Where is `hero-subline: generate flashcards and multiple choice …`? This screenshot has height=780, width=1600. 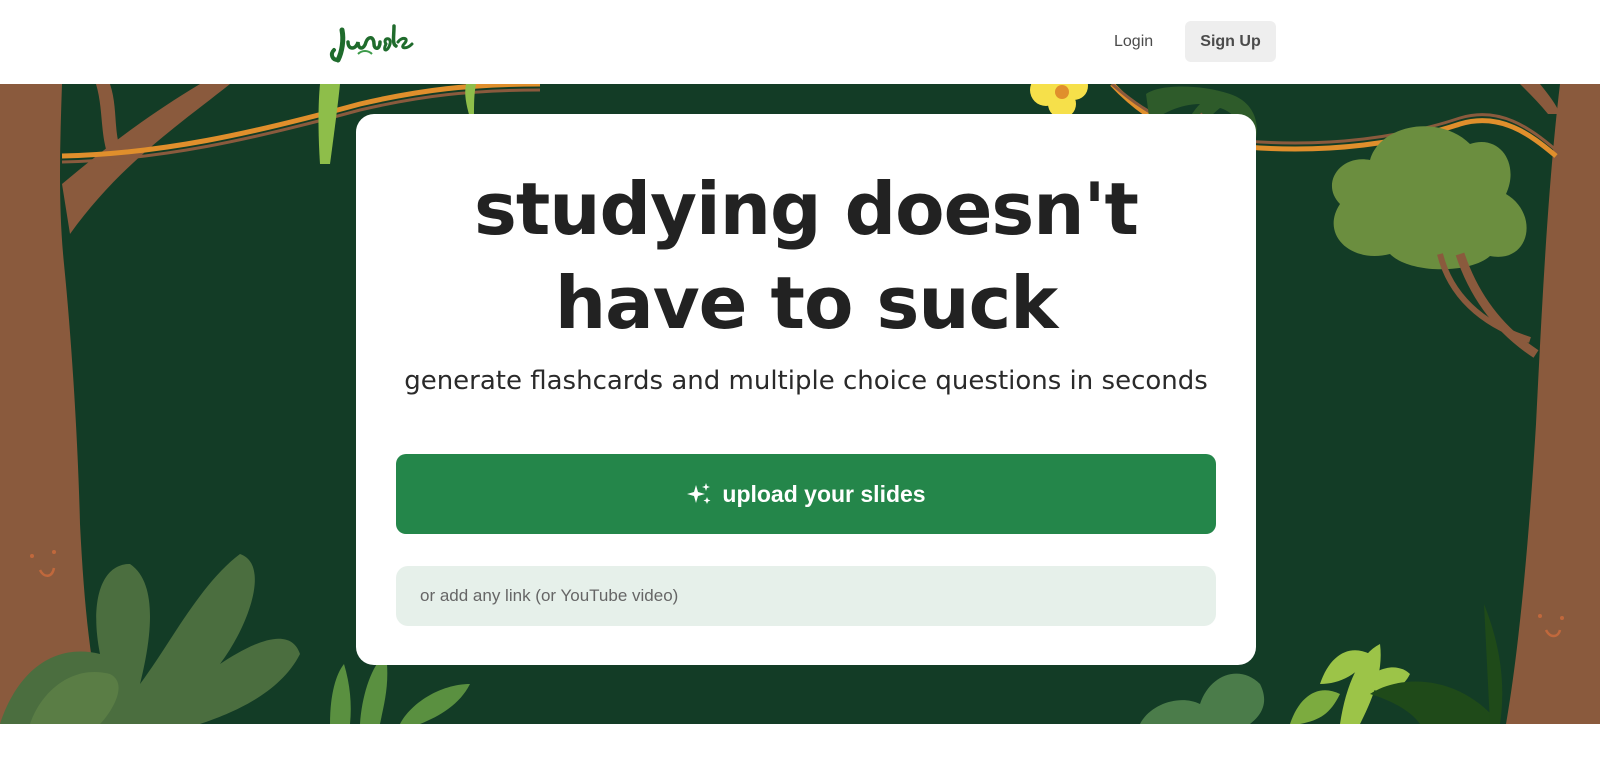 hero-subline: generate flashcards and multiple choice … is located at coordinates (806, 381).